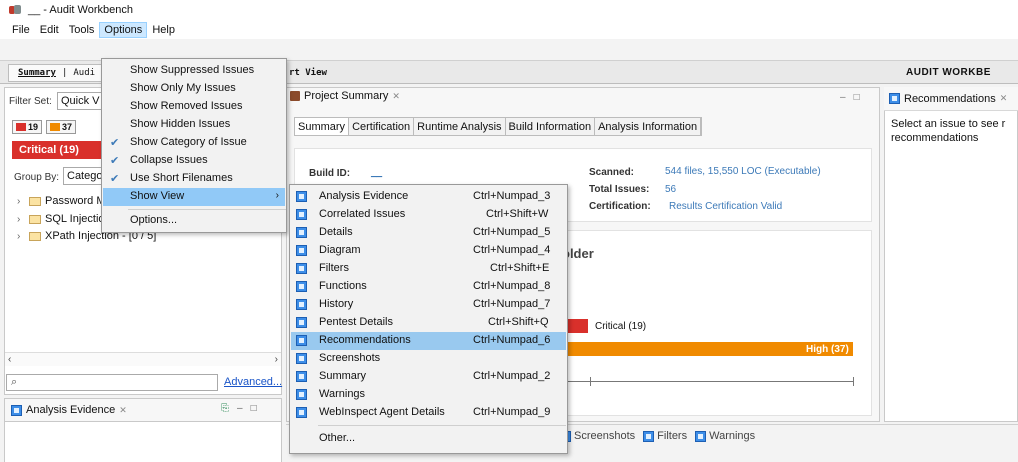 Image resolution: width=1018 pixels, height=462 pixels. What do you see at coordinates (194, 125) in the screenshot?
I see `menu-item-show-hidden: Show Hidden Issues` at bounding box center [194, 125].